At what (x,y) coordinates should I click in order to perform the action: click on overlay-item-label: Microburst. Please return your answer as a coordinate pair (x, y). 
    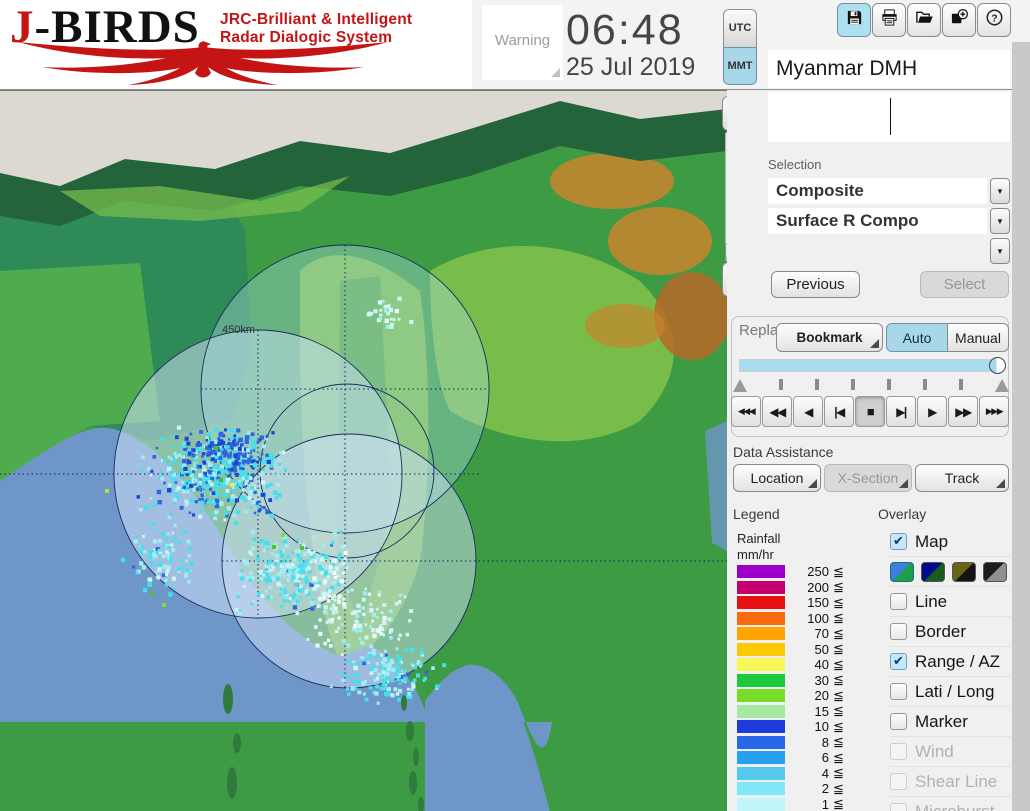
    Looking at the image, I should click on (955, 806).